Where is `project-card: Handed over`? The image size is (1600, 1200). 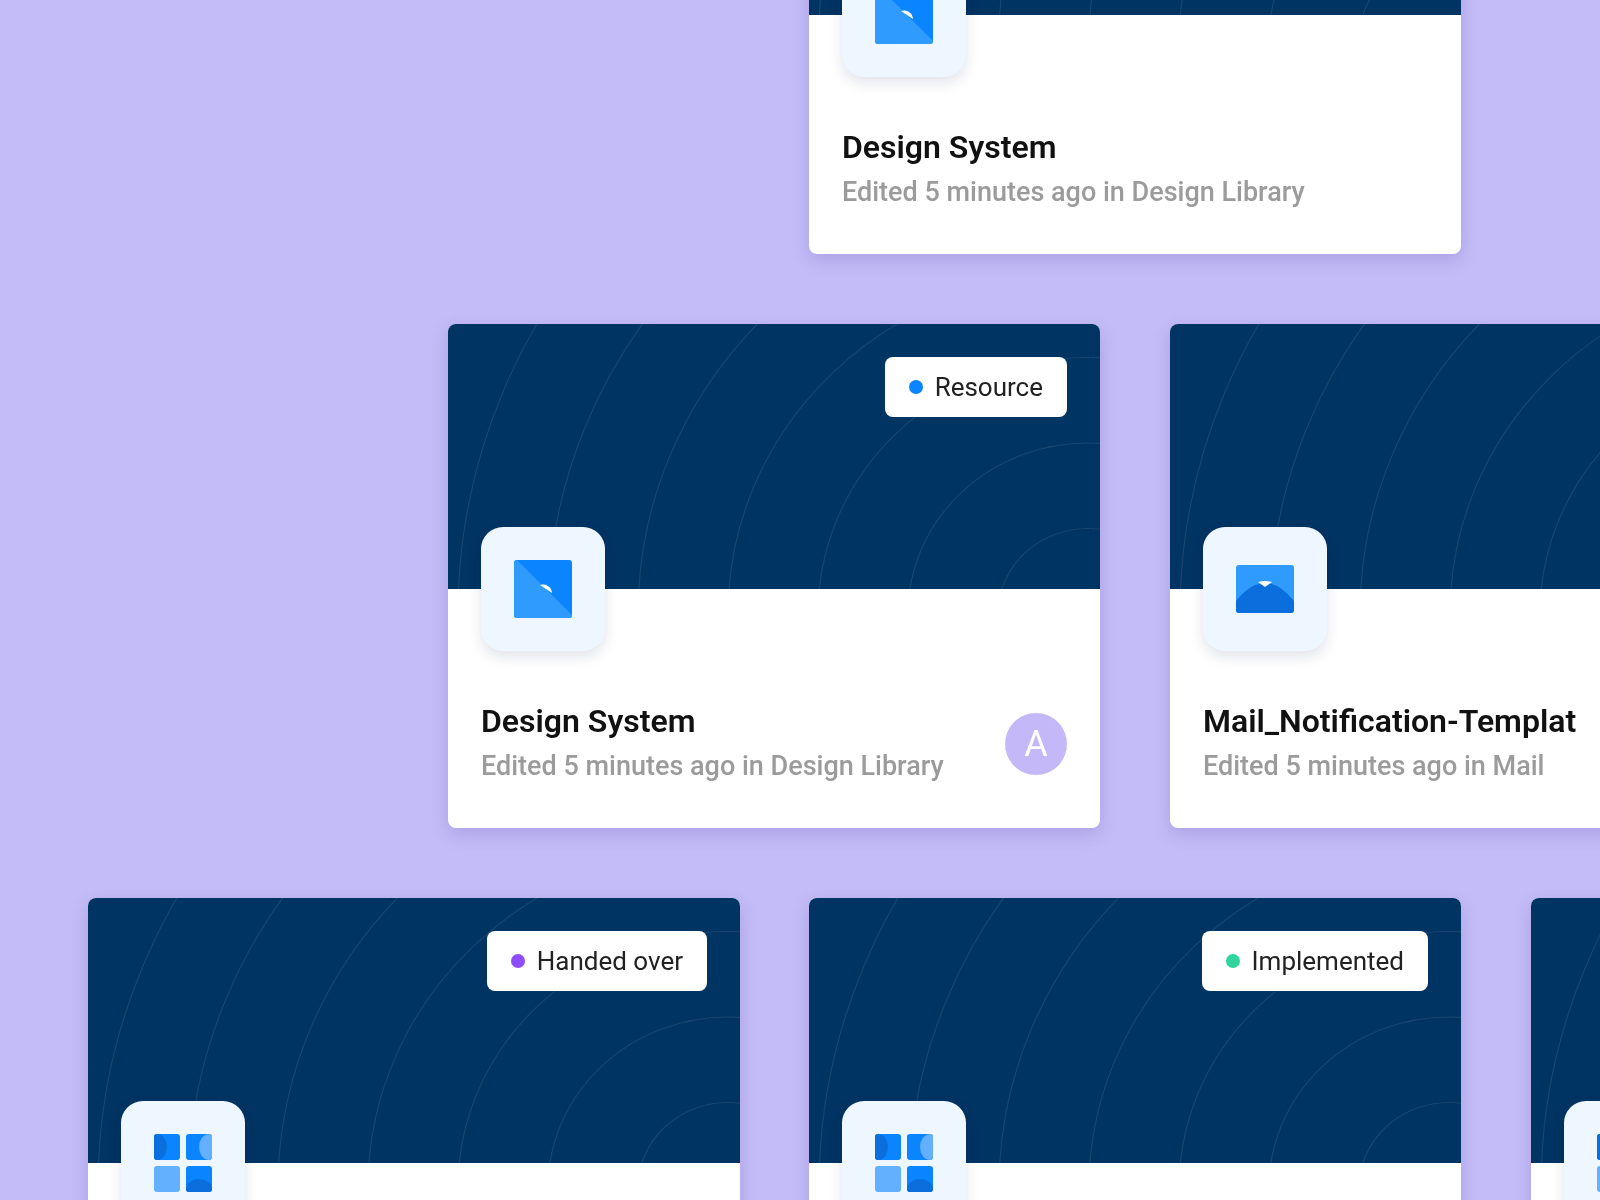 project-card: Handed over is located at coordinates (414, 1049).